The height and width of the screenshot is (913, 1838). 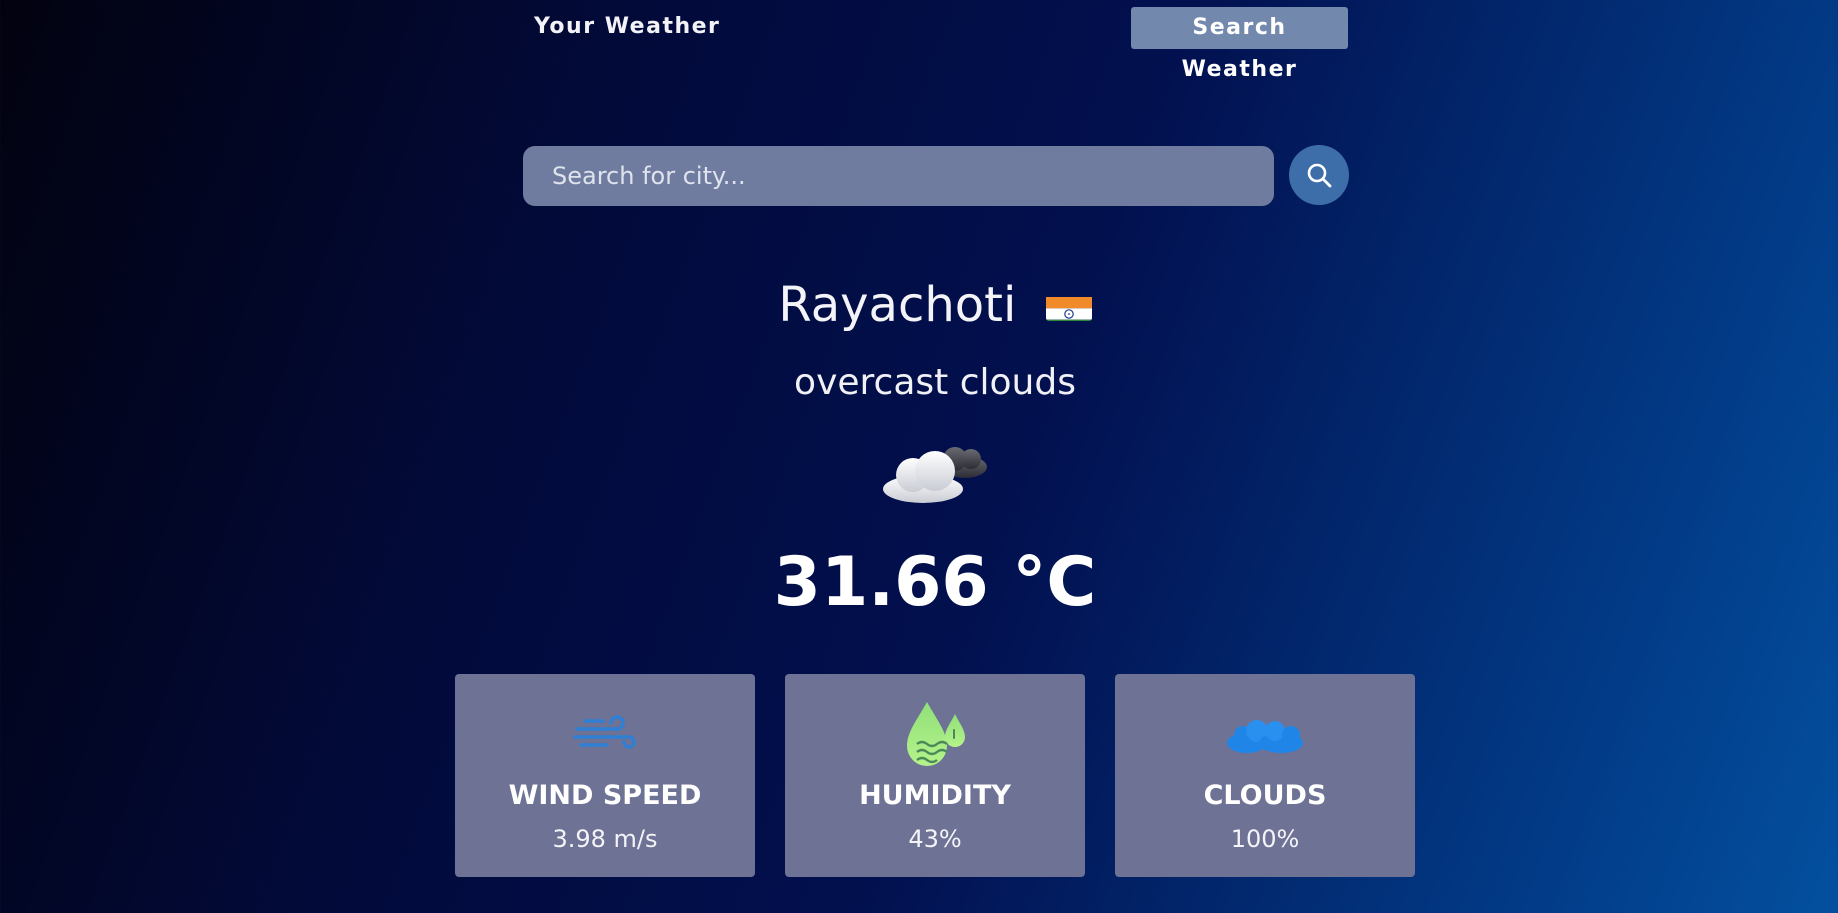 What do you see at coordinates (1265, 839) in the screenshot?
I see `clouds-value: 100%` at bounding box center [1265, 839].